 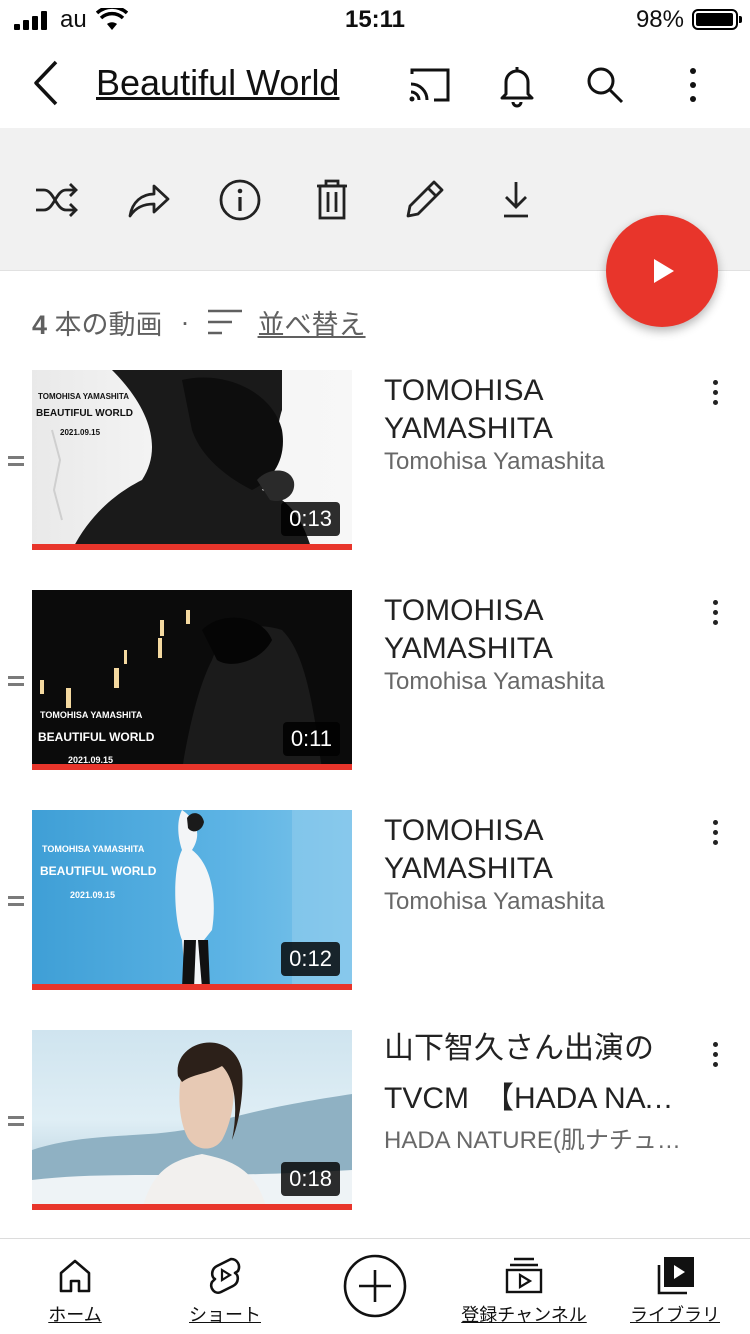 I want to click on channel-name: HADA NATURE(肌ナチュール), so click(x=537, y=1137).